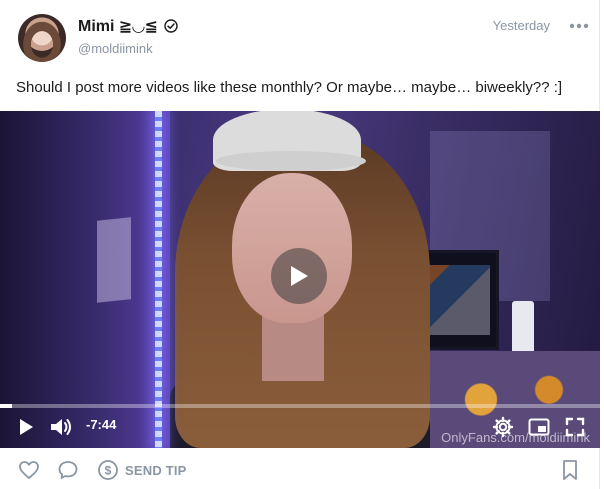  I want to click on video-background-poster, so click(114, 260).